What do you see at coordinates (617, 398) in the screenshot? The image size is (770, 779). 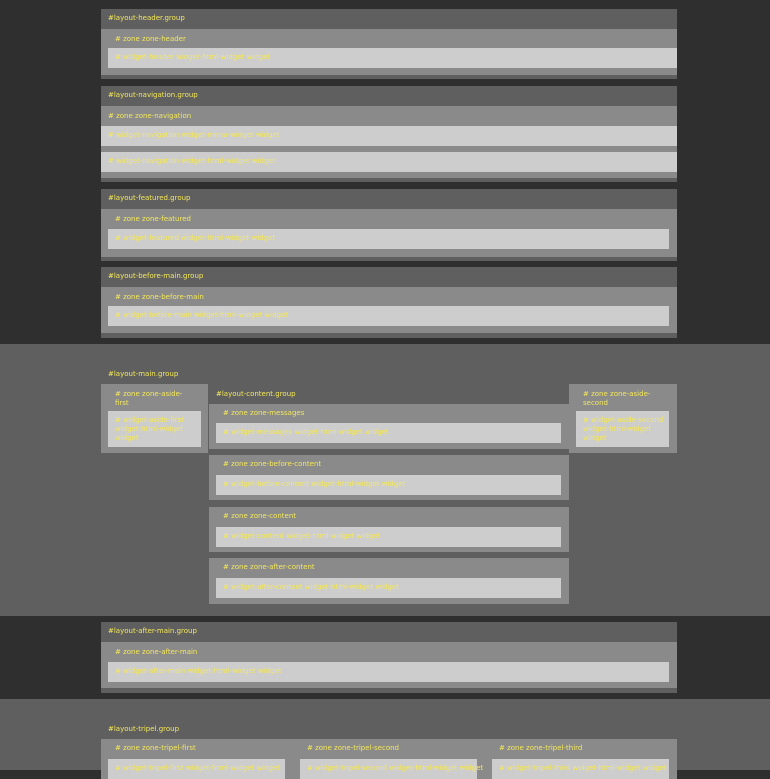 I see `zone-label: # zone zone-aside-second` at bounding box center [617, 398].